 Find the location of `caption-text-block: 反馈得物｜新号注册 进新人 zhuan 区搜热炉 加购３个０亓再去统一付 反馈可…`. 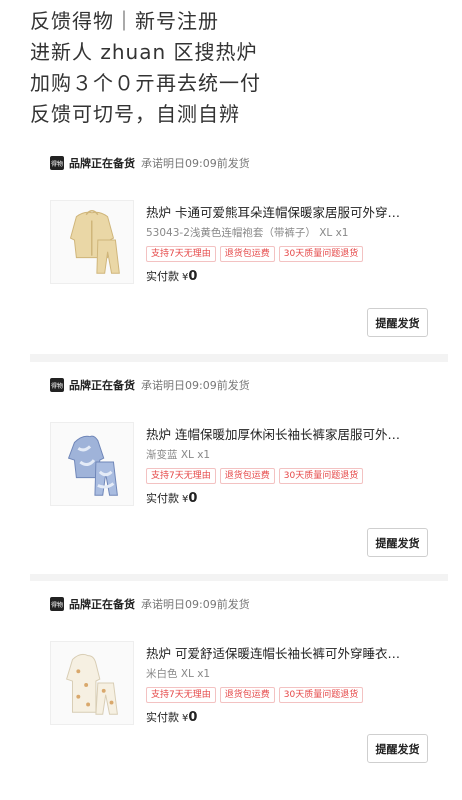

caption-text-block: 反馈得物｜新号注册 进新人 zhuan 区搜热炉 加购３个０亓再去统一付 反馈可… is located at coordinates (240, 68).